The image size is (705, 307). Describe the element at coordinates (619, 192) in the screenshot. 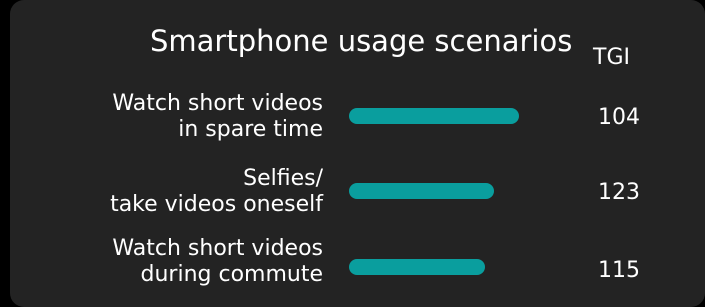

I see `value-label-2: 123` at that location.